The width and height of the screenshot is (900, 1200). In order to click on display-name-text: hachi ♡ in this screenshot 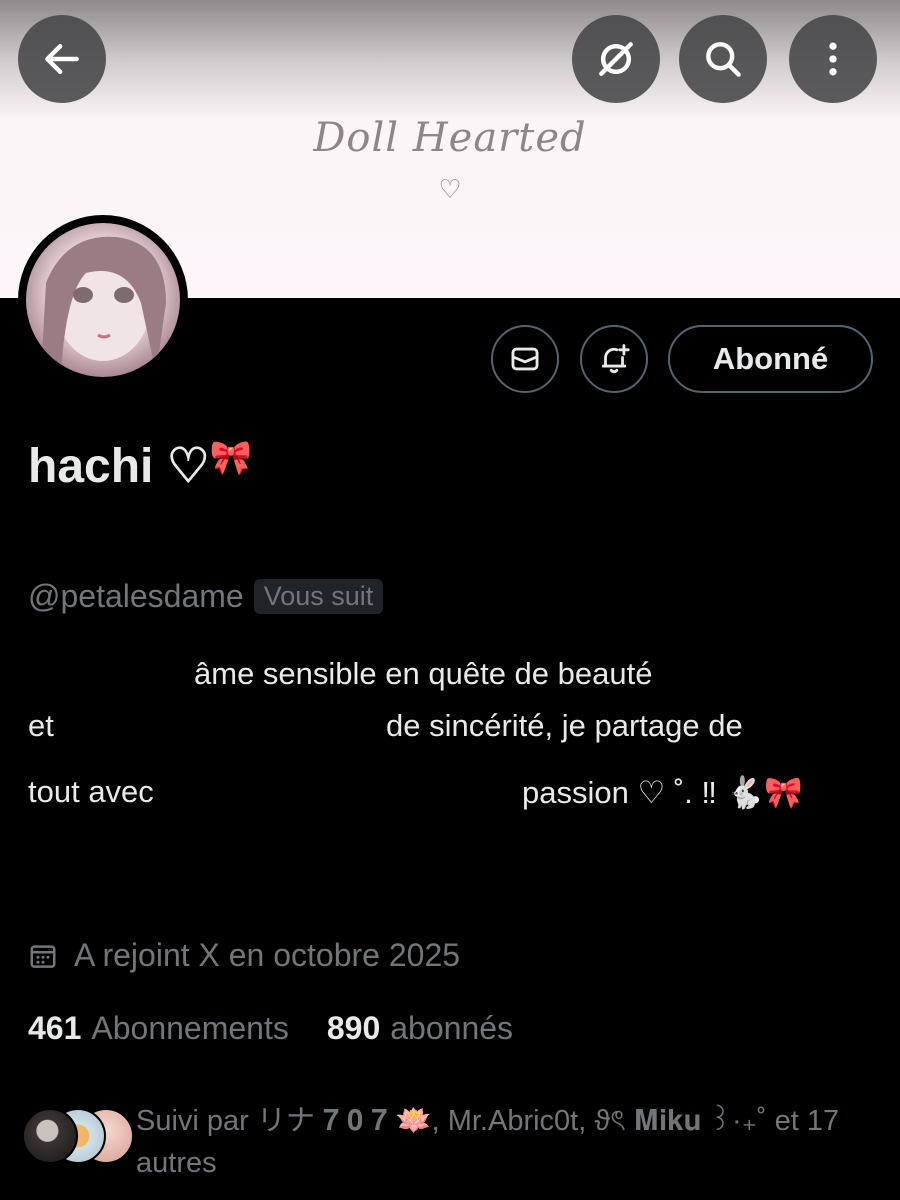, I will do `click(119, 466)`.